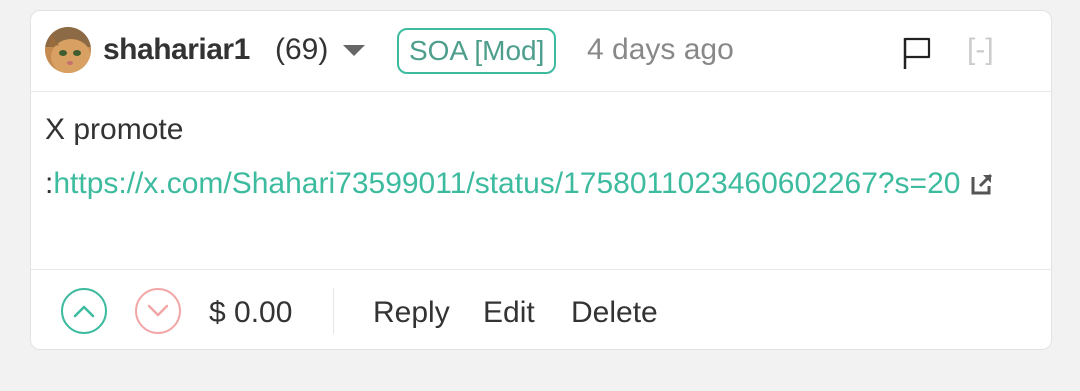 The height and width of the screenshot is (391, 1080). I want to click on community-role-badge: SOA [Mod], so click(477, 51).